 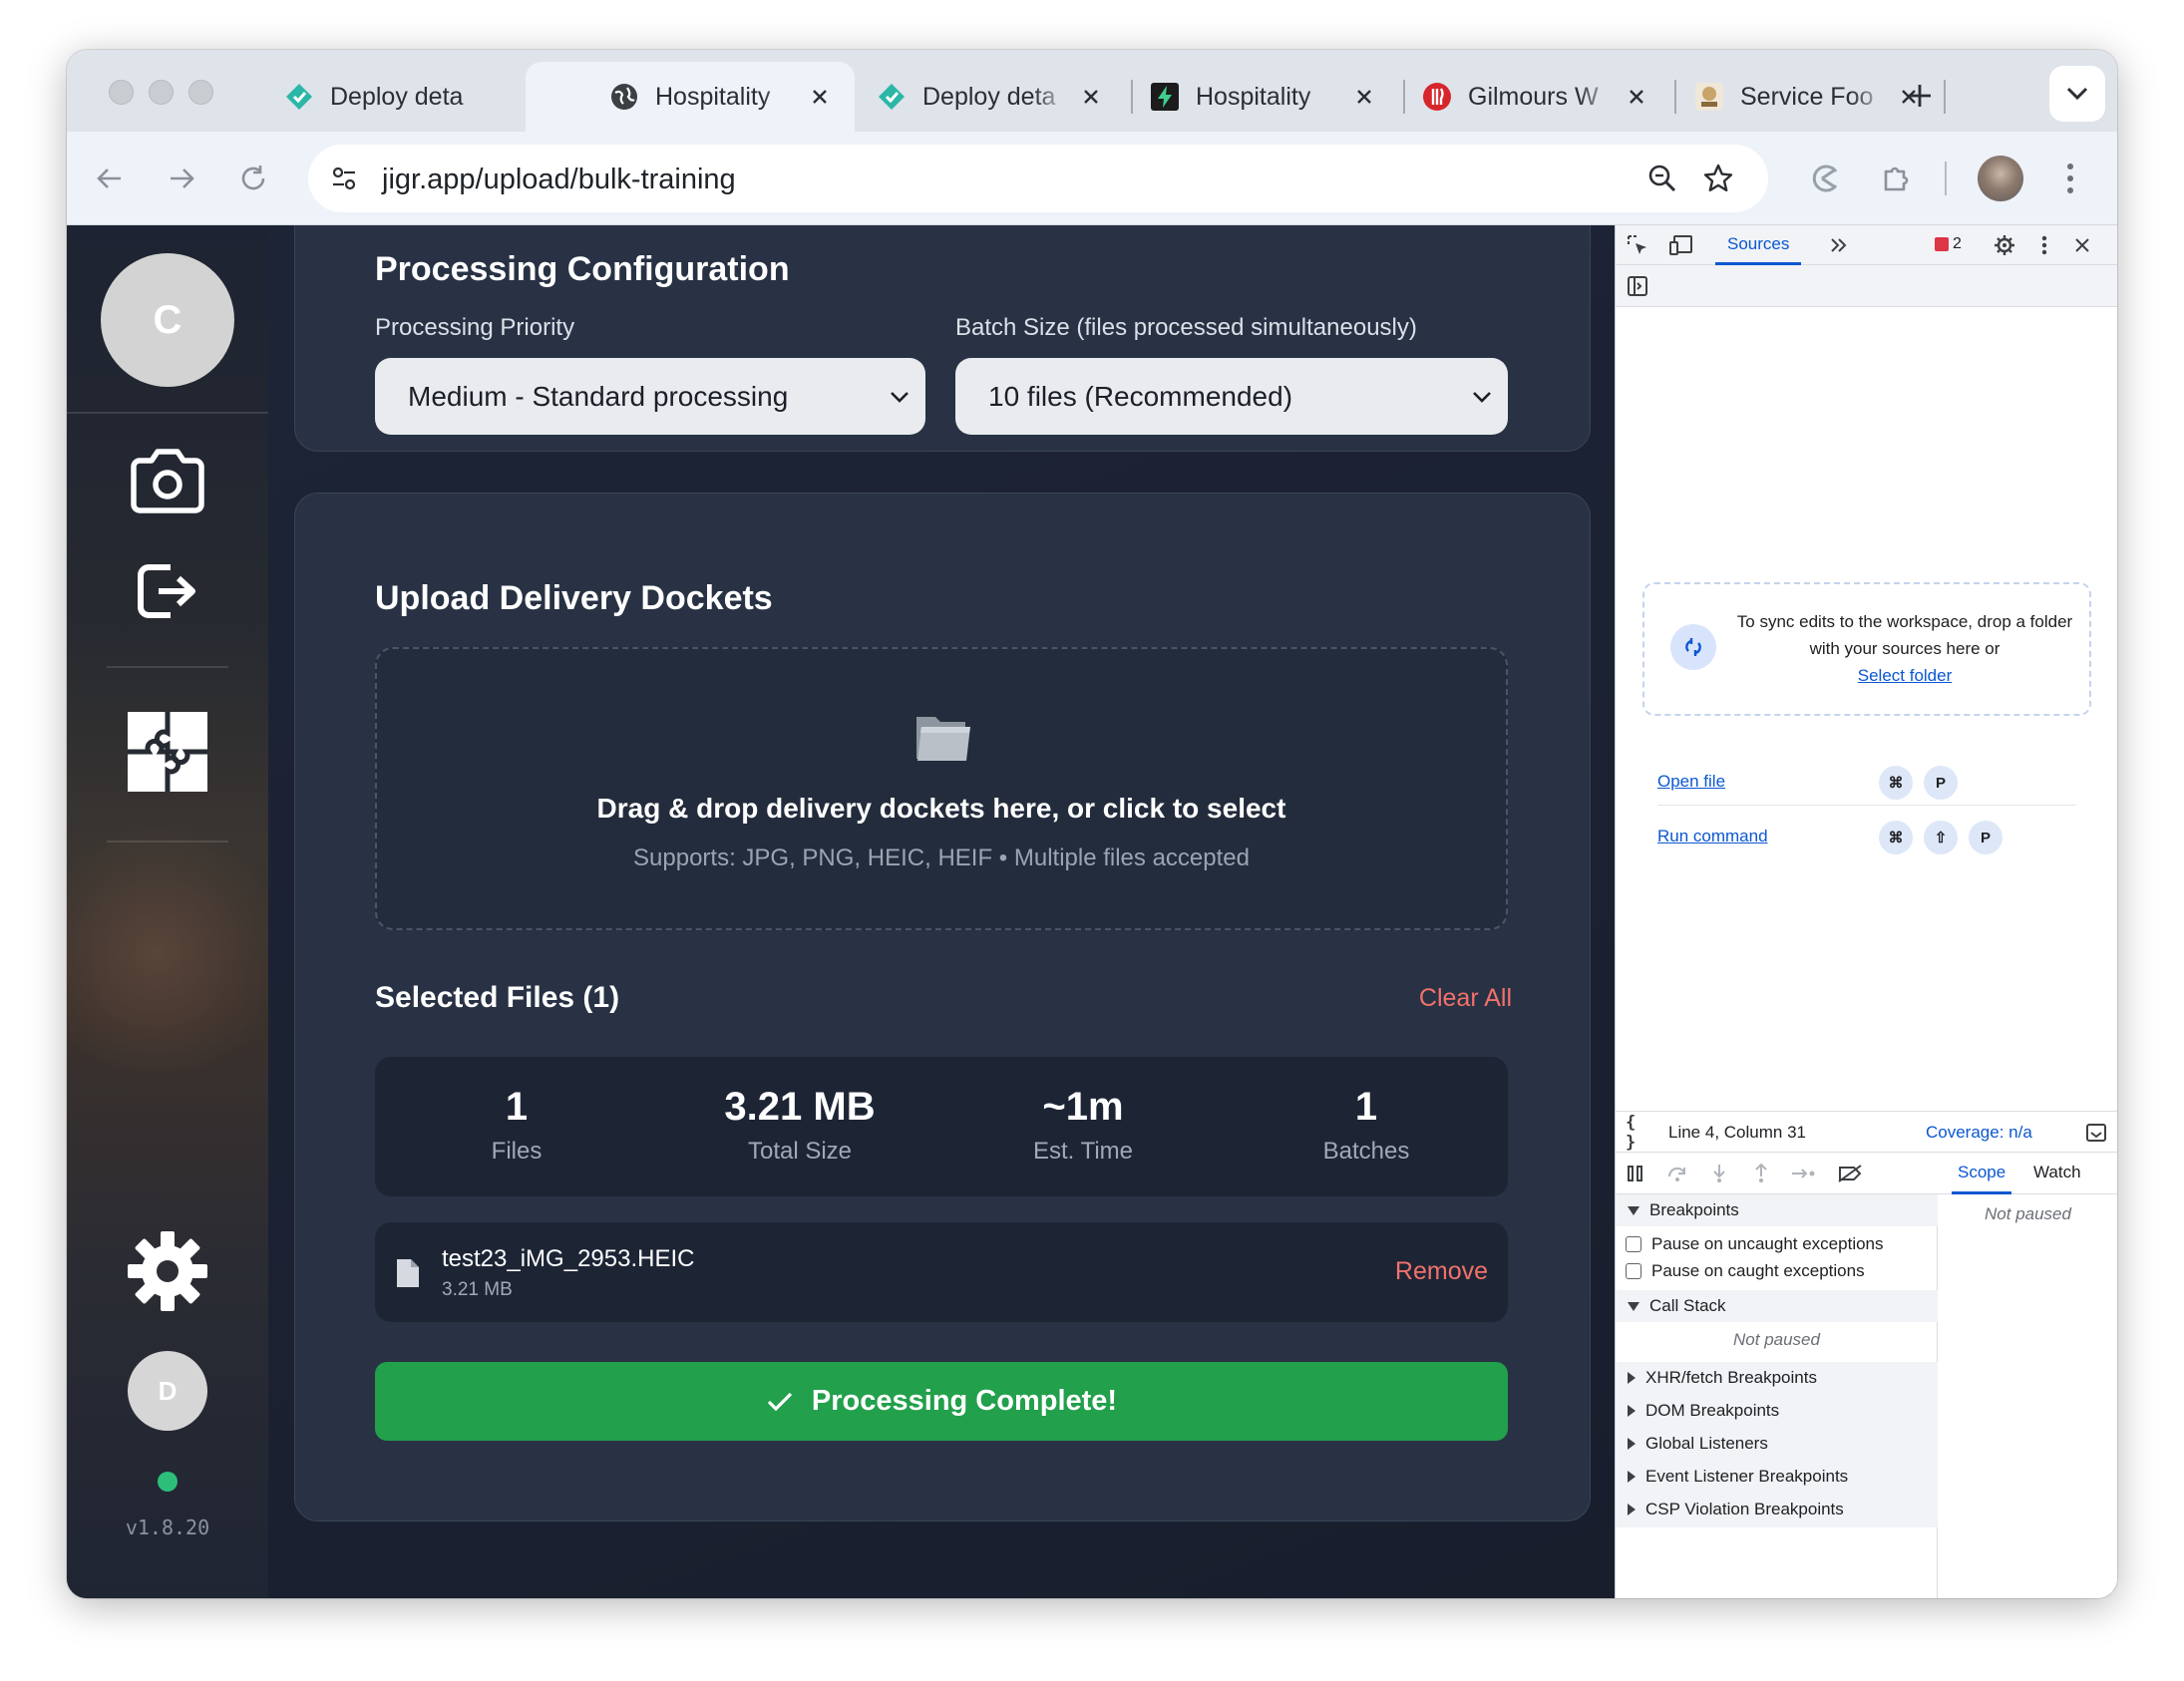 What do you see at coordinates (1441, 1271) in the screenshot?
I see `remove-file-button: Remove` at bounding box center [1441, 1271].